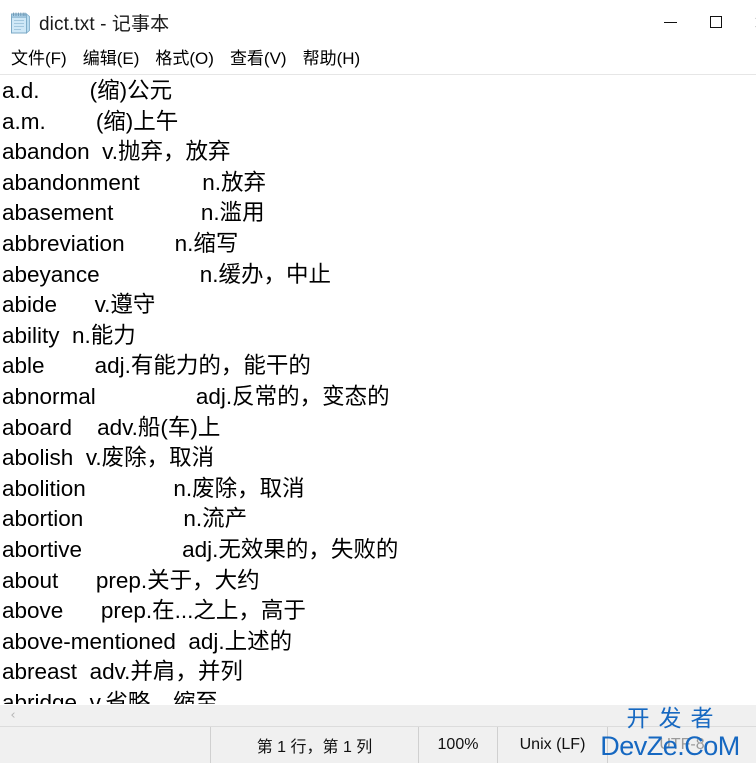 The height and width of the screenshot is (763, 756). I want to click on word-definition: n.放弃, so click(234, 182).